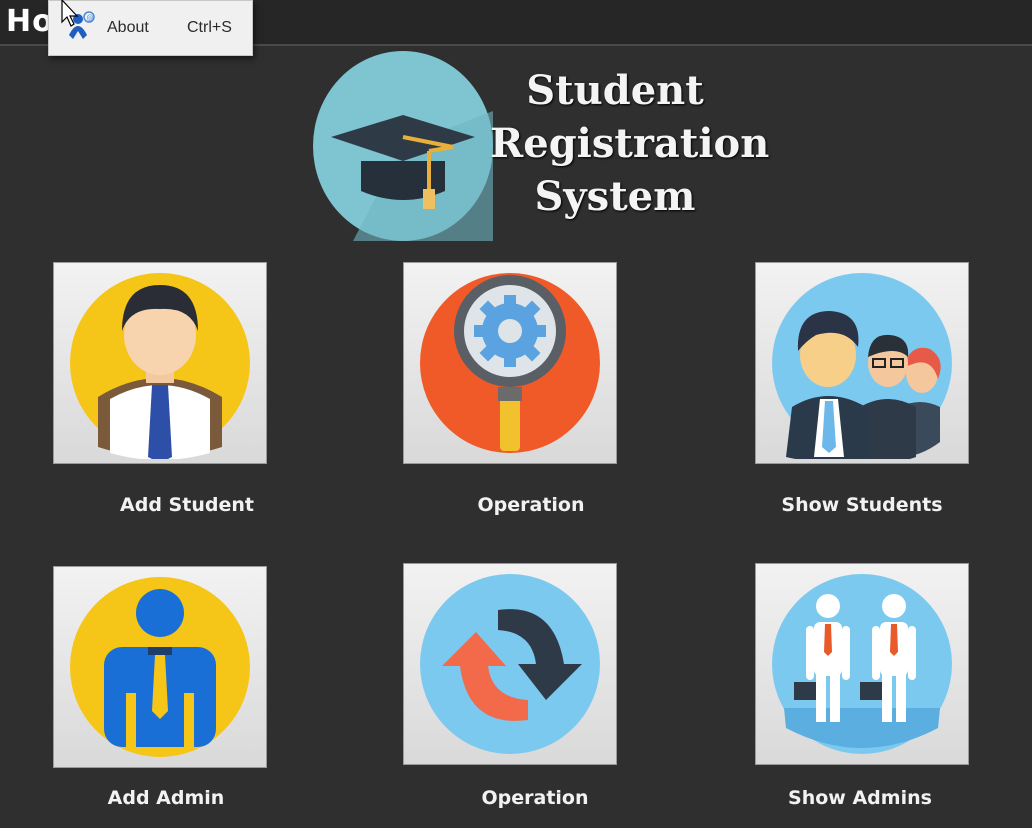 Image resolution: width=1032 pixels, height=828 pixels. I want to click on refresh-arrows-icon, so click(510, 664).